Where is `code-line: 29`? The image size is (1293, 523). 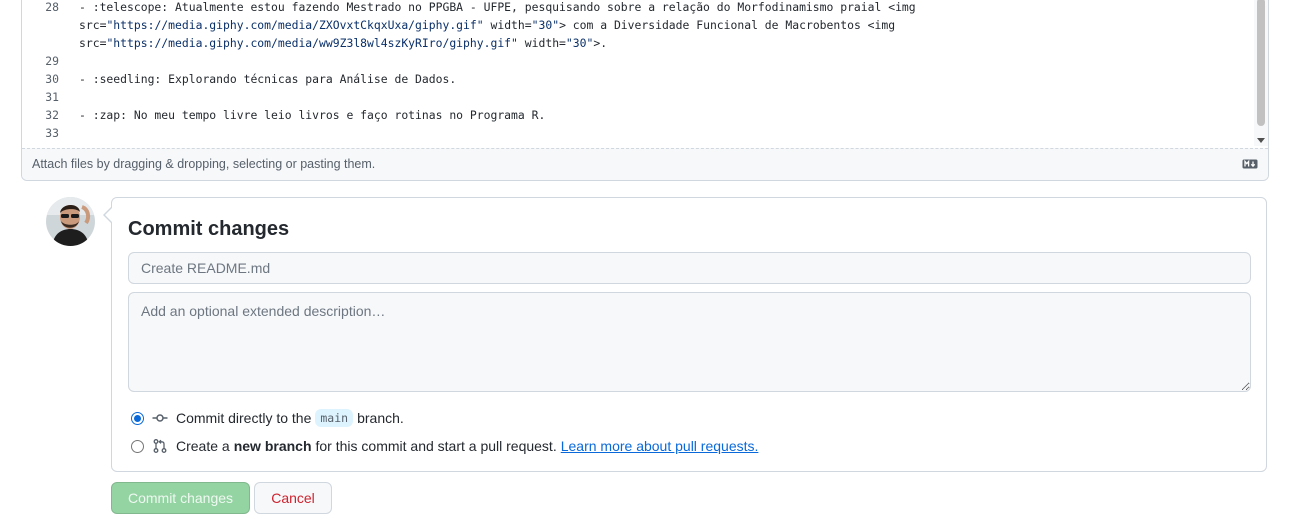 code-line: 29 is located at coordinates (638, 61).